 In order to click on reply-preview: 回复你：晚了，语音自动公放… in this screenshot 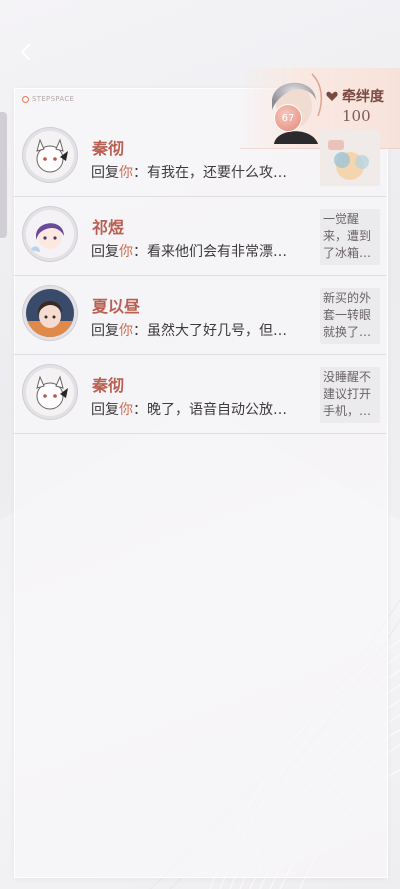, I will do `click(200, 409)`.